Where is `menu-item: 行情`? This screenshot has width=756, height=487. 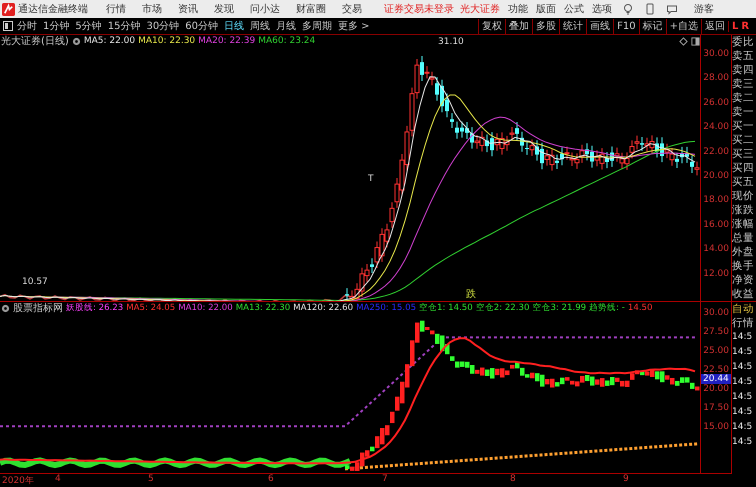 menu-item: 行情 is located at coordinates (116, 9).